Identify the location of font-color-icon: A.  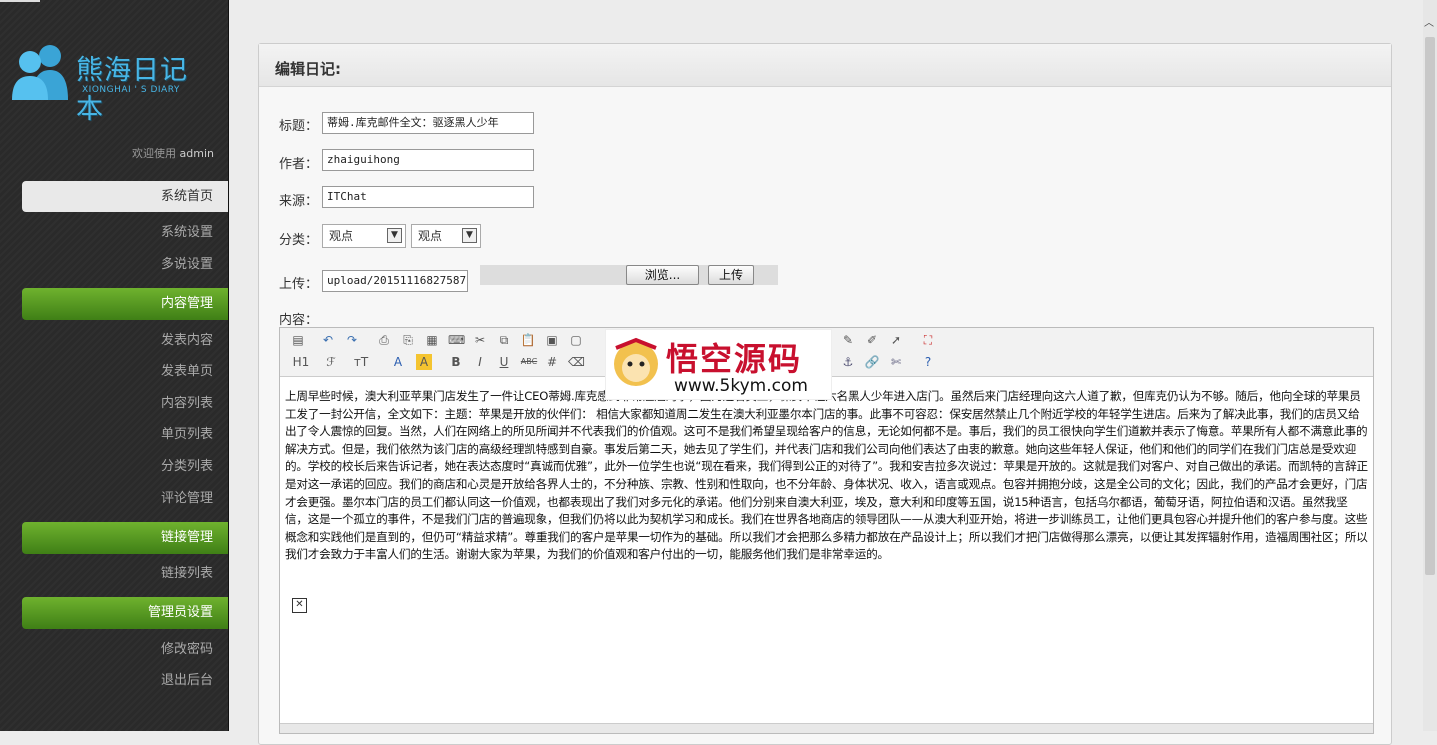
(398, 362).